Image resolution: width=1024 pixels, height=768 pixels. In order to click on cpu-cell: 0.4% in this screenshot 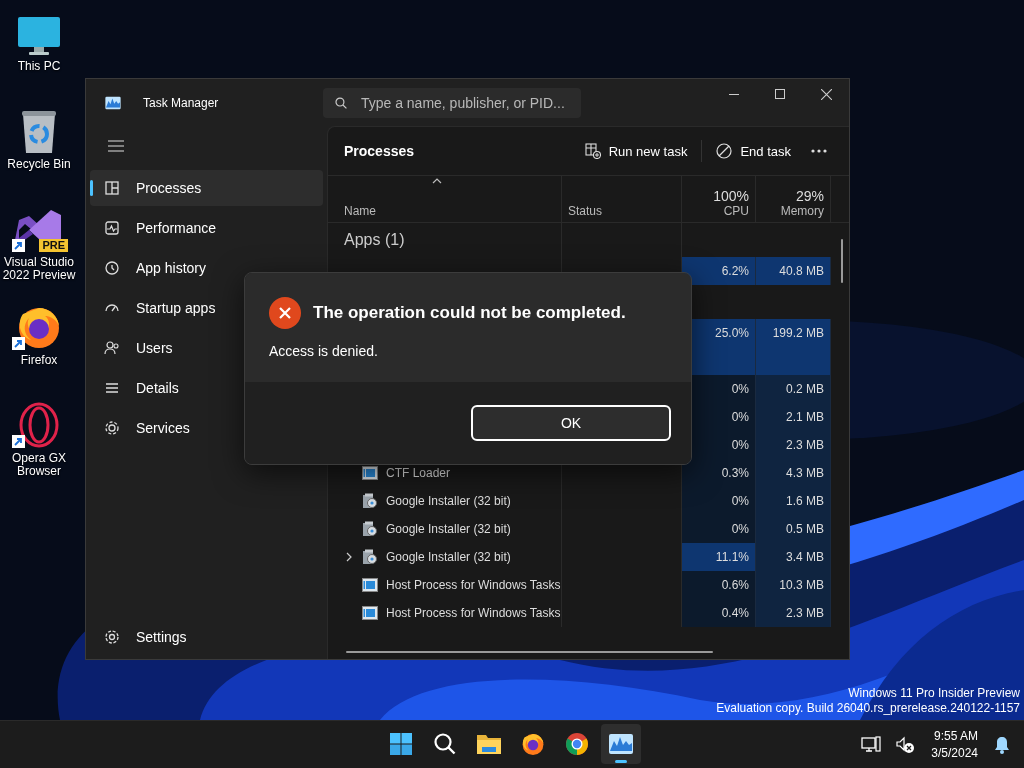, I will do `click(719, 613)`.